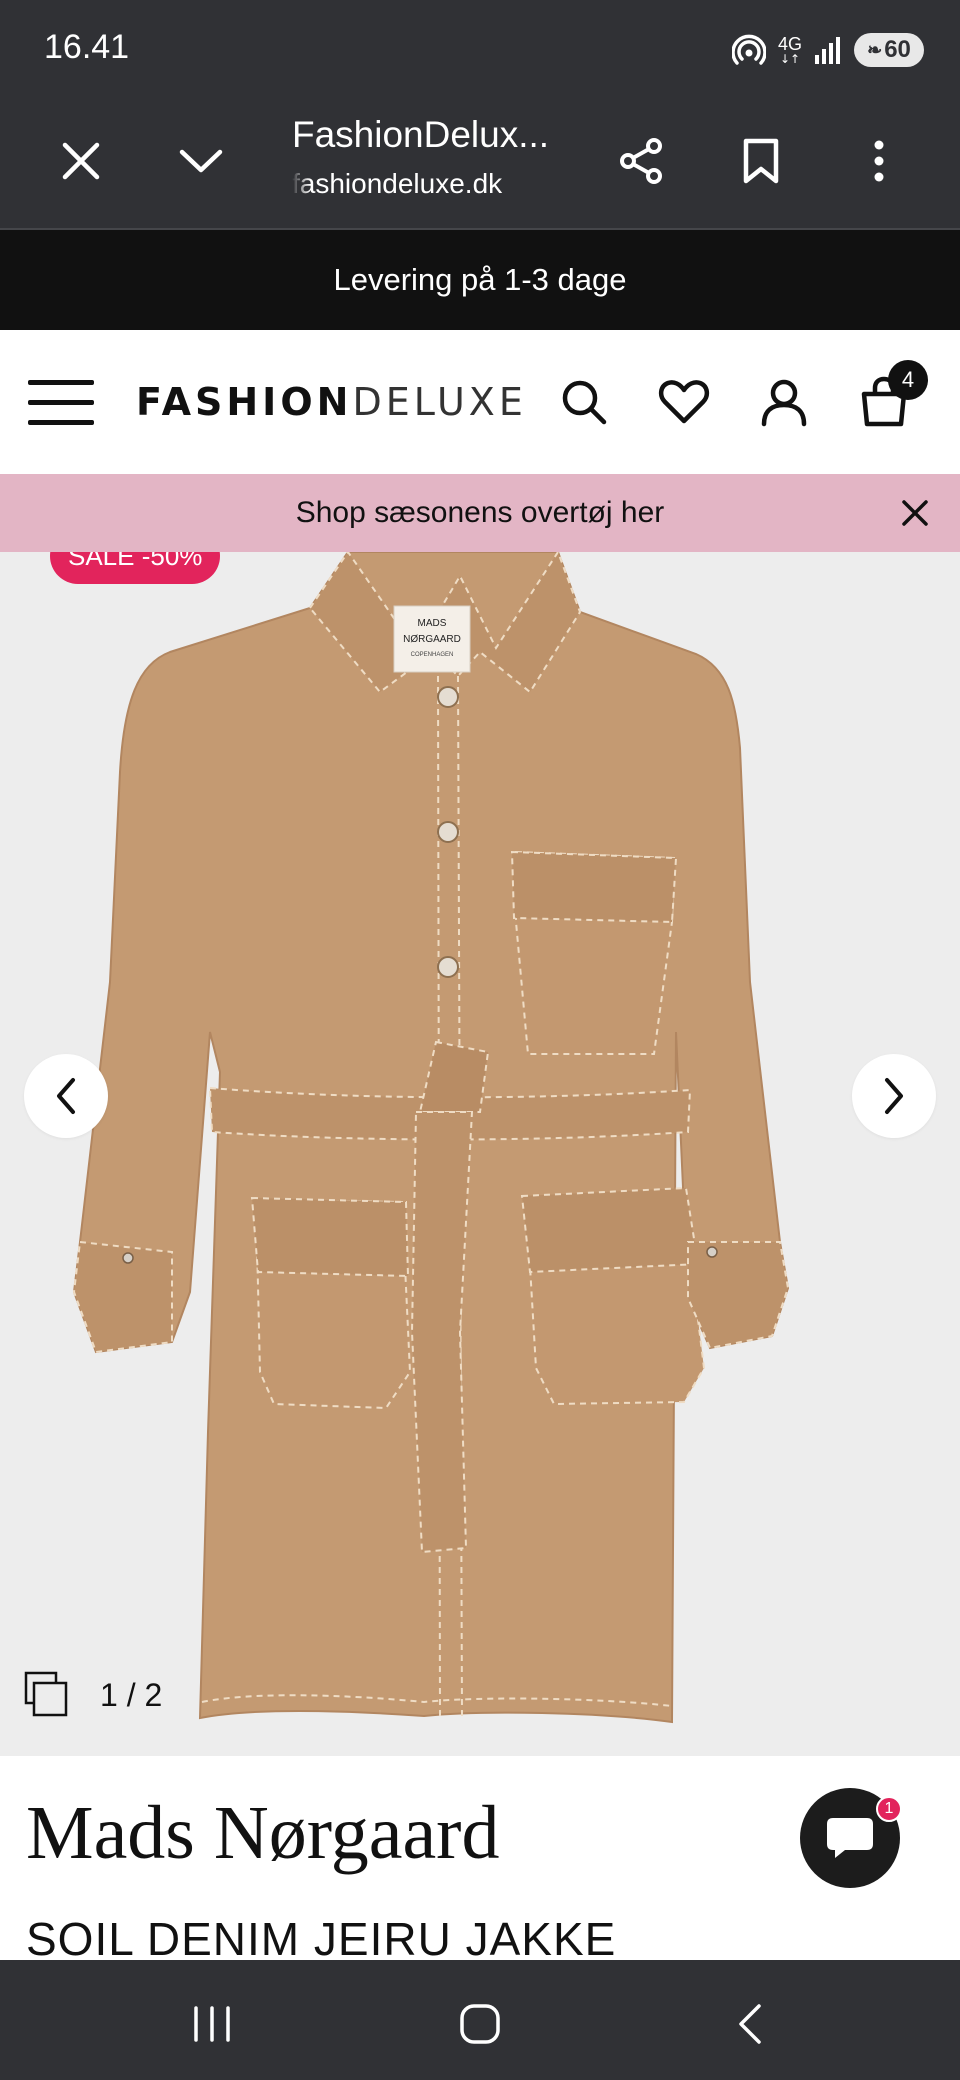  I want to click on share-button, so click(641, 161).